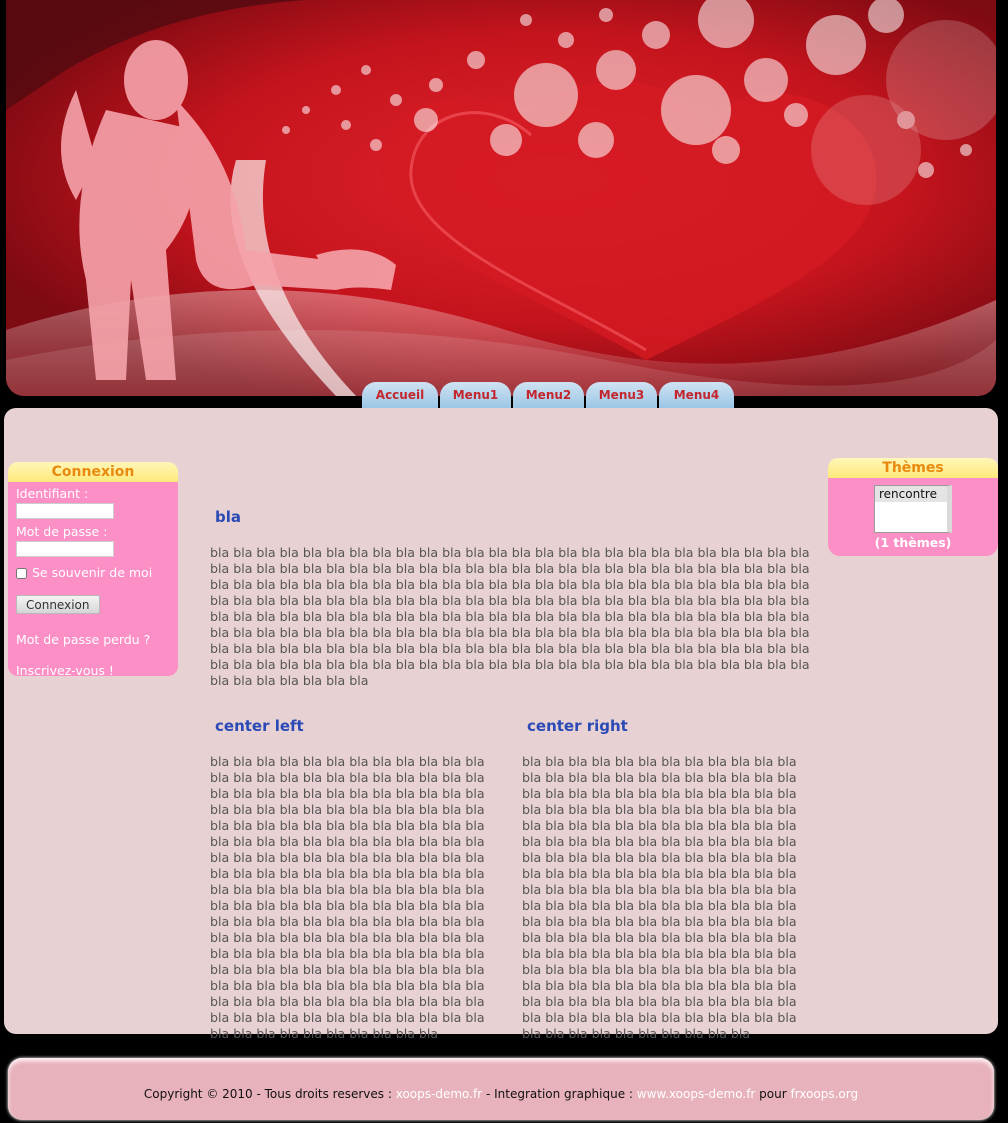 The height and width of the screenshot is (1123, 1008). I want to click on main-nav: Accueil Menu1 Menu2 Menu3 Menu4, so click(548, 395).